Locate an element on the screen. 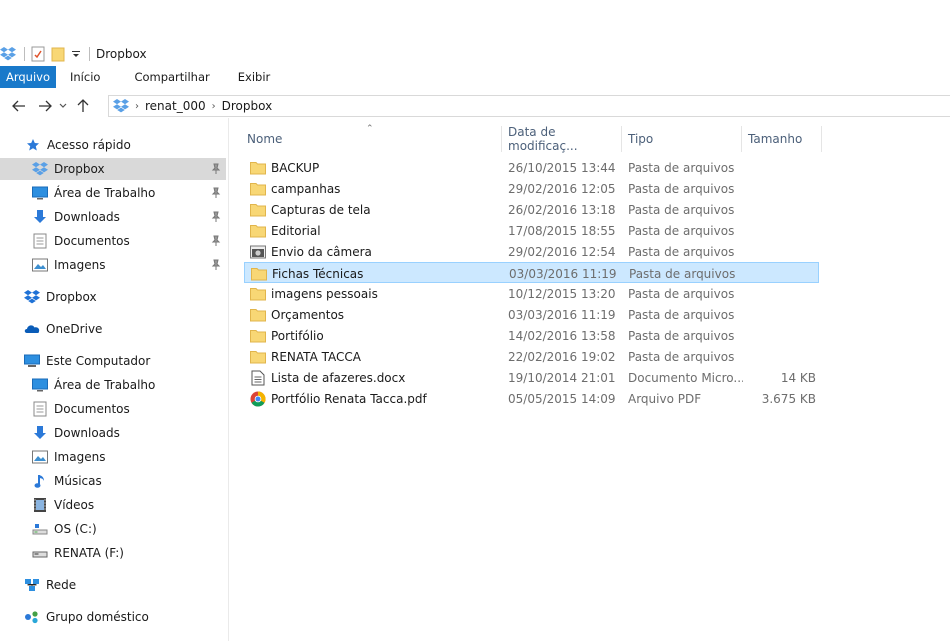  navigation-bar: › renat_000 › Dropbox is located at coordinates (475, 106).